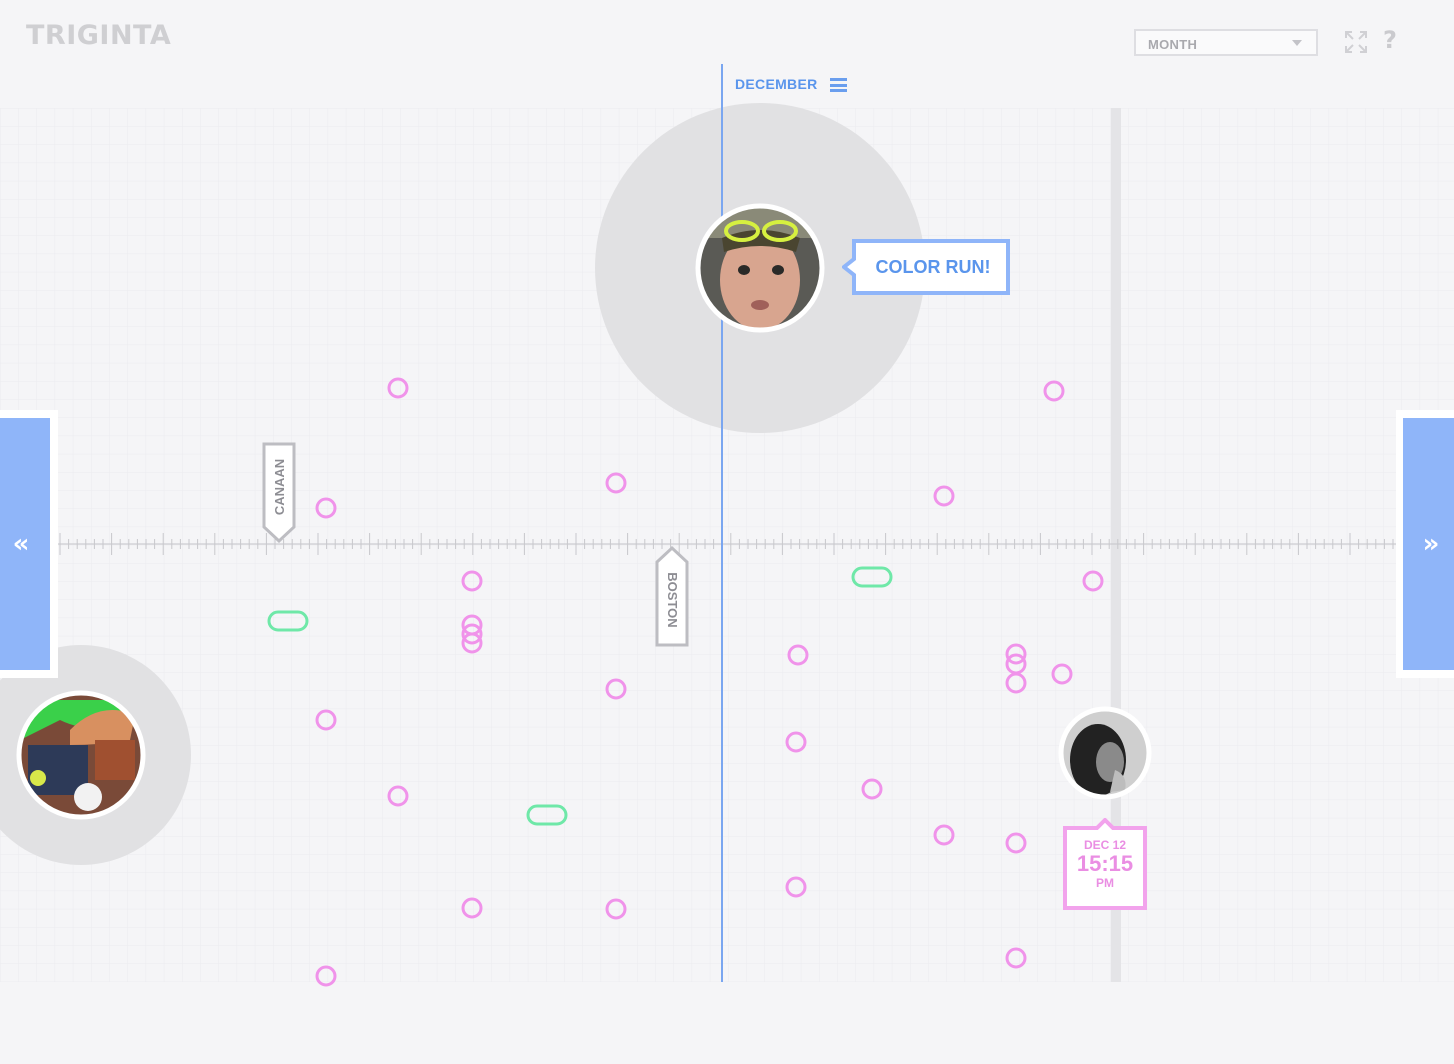  What do you see at coordinates (1105, 883) in the screenshot?
I see `timestamp-period: PM` at bounding box center [1105, 883].